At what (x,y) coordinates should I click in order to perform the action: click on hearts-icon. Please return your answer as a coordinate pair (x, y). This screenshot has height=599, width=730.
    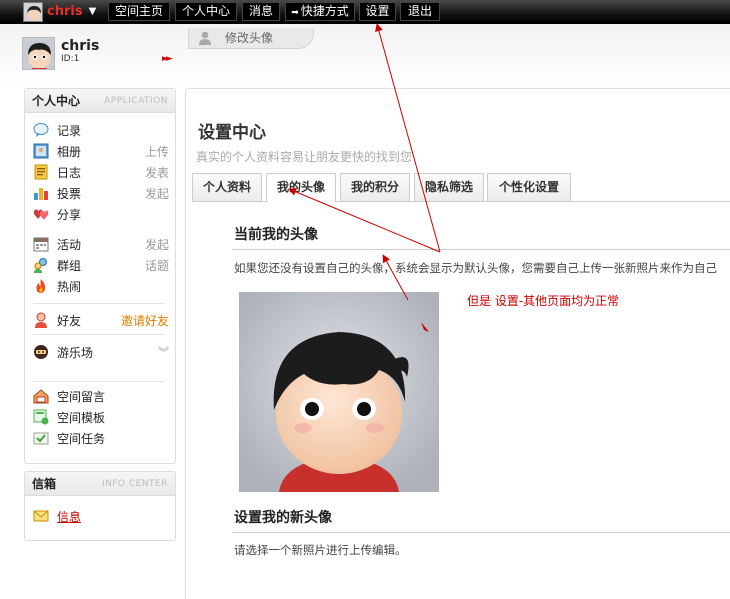
    Looking at the image, I should click on (41, 214).